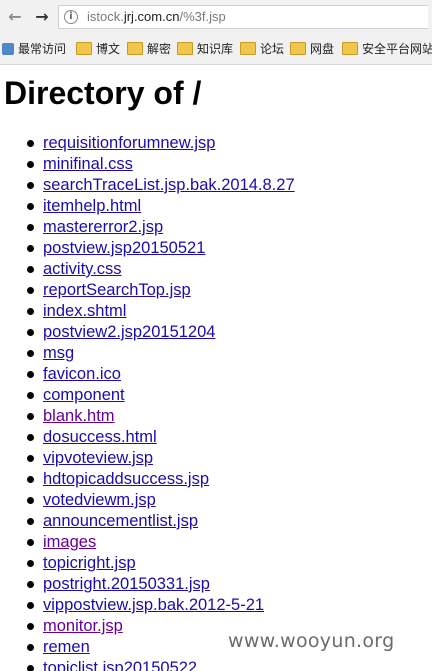 The height and width of the screenshot is (671, 432). What do you see at coordinates (83, 626) in the screenshot?
I see `file-link: monitor.jsp` at bounding box center [83, 626].